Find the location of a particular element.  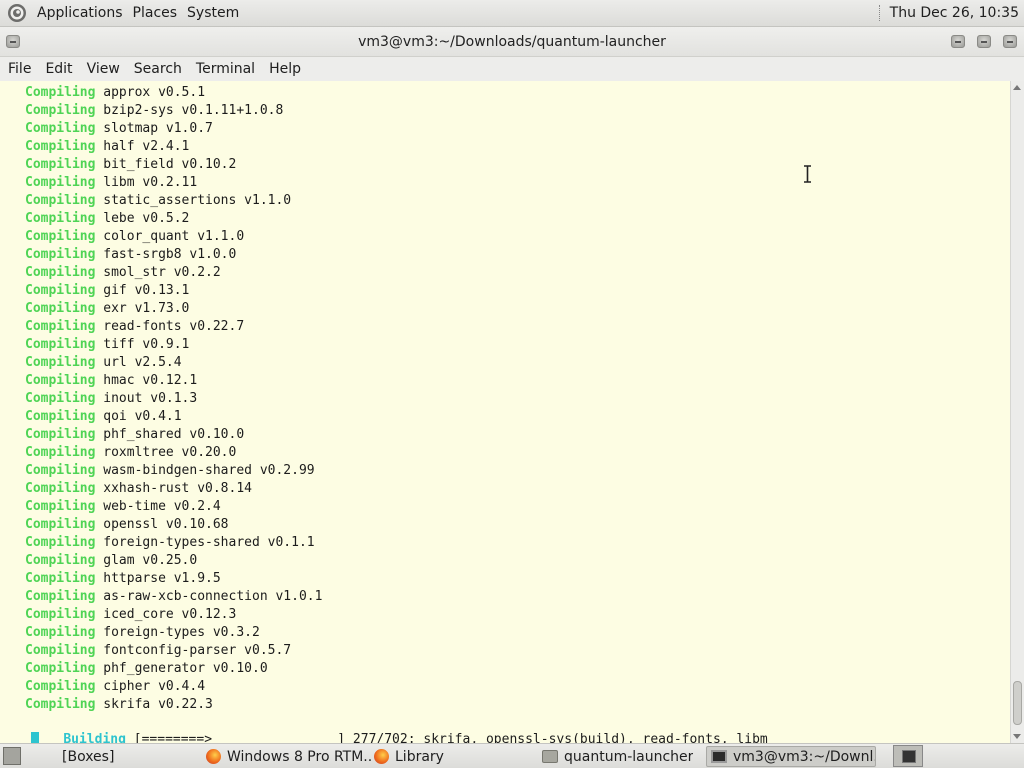

text-cursor-icon is located at coordinates (807, 174).